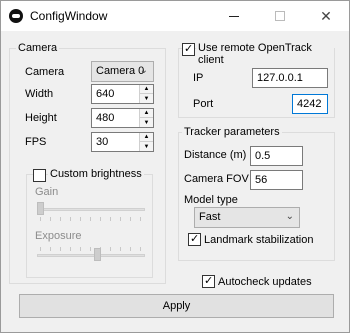 The height and width of the screenshot is (333, 350). What do you see at coordinates (265, 282) in the screenshot?
I see `autocheck-updates-label: Autocheck updates` at bounding box center [265, 282].